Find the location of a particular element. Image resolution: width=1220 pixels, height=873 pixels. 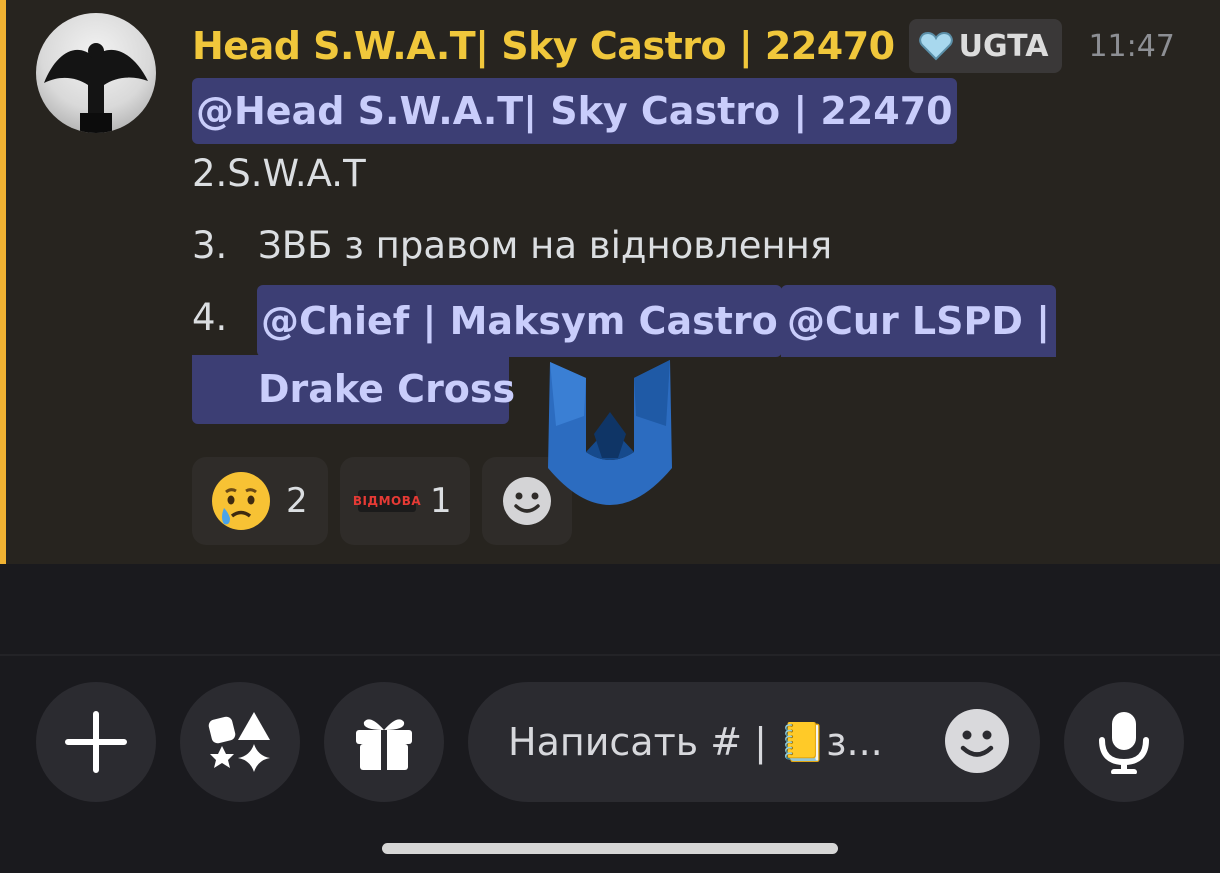

plus-icon is located at coordinates (96, 742).